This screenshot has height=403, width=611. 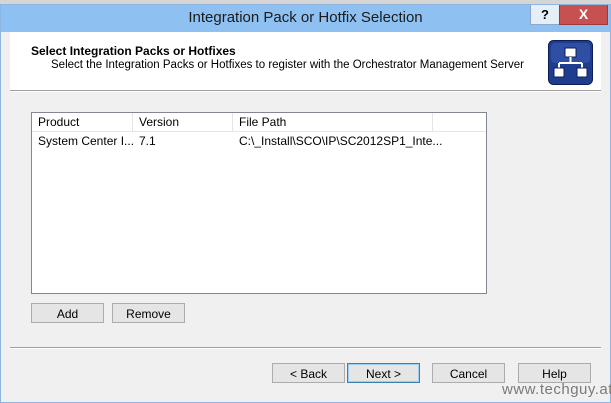 I want to click on close-button: X, so click(x=583, y=15).